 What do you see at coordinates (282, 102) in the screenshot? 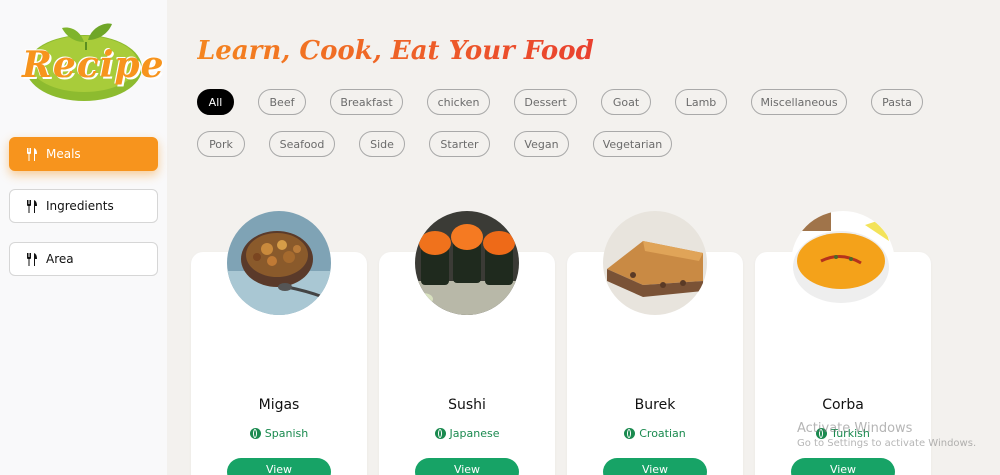
I see `category-chip-beef: Beef` at bounding box center [282, 102].